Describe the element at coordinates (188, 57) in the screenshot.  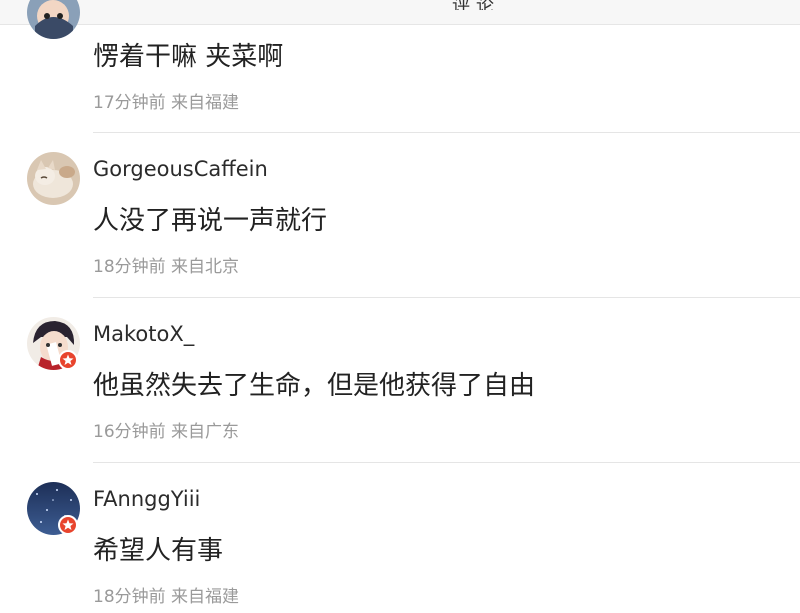
I see `comment-text: 愣着干嘛 夹菜啊` at that location.